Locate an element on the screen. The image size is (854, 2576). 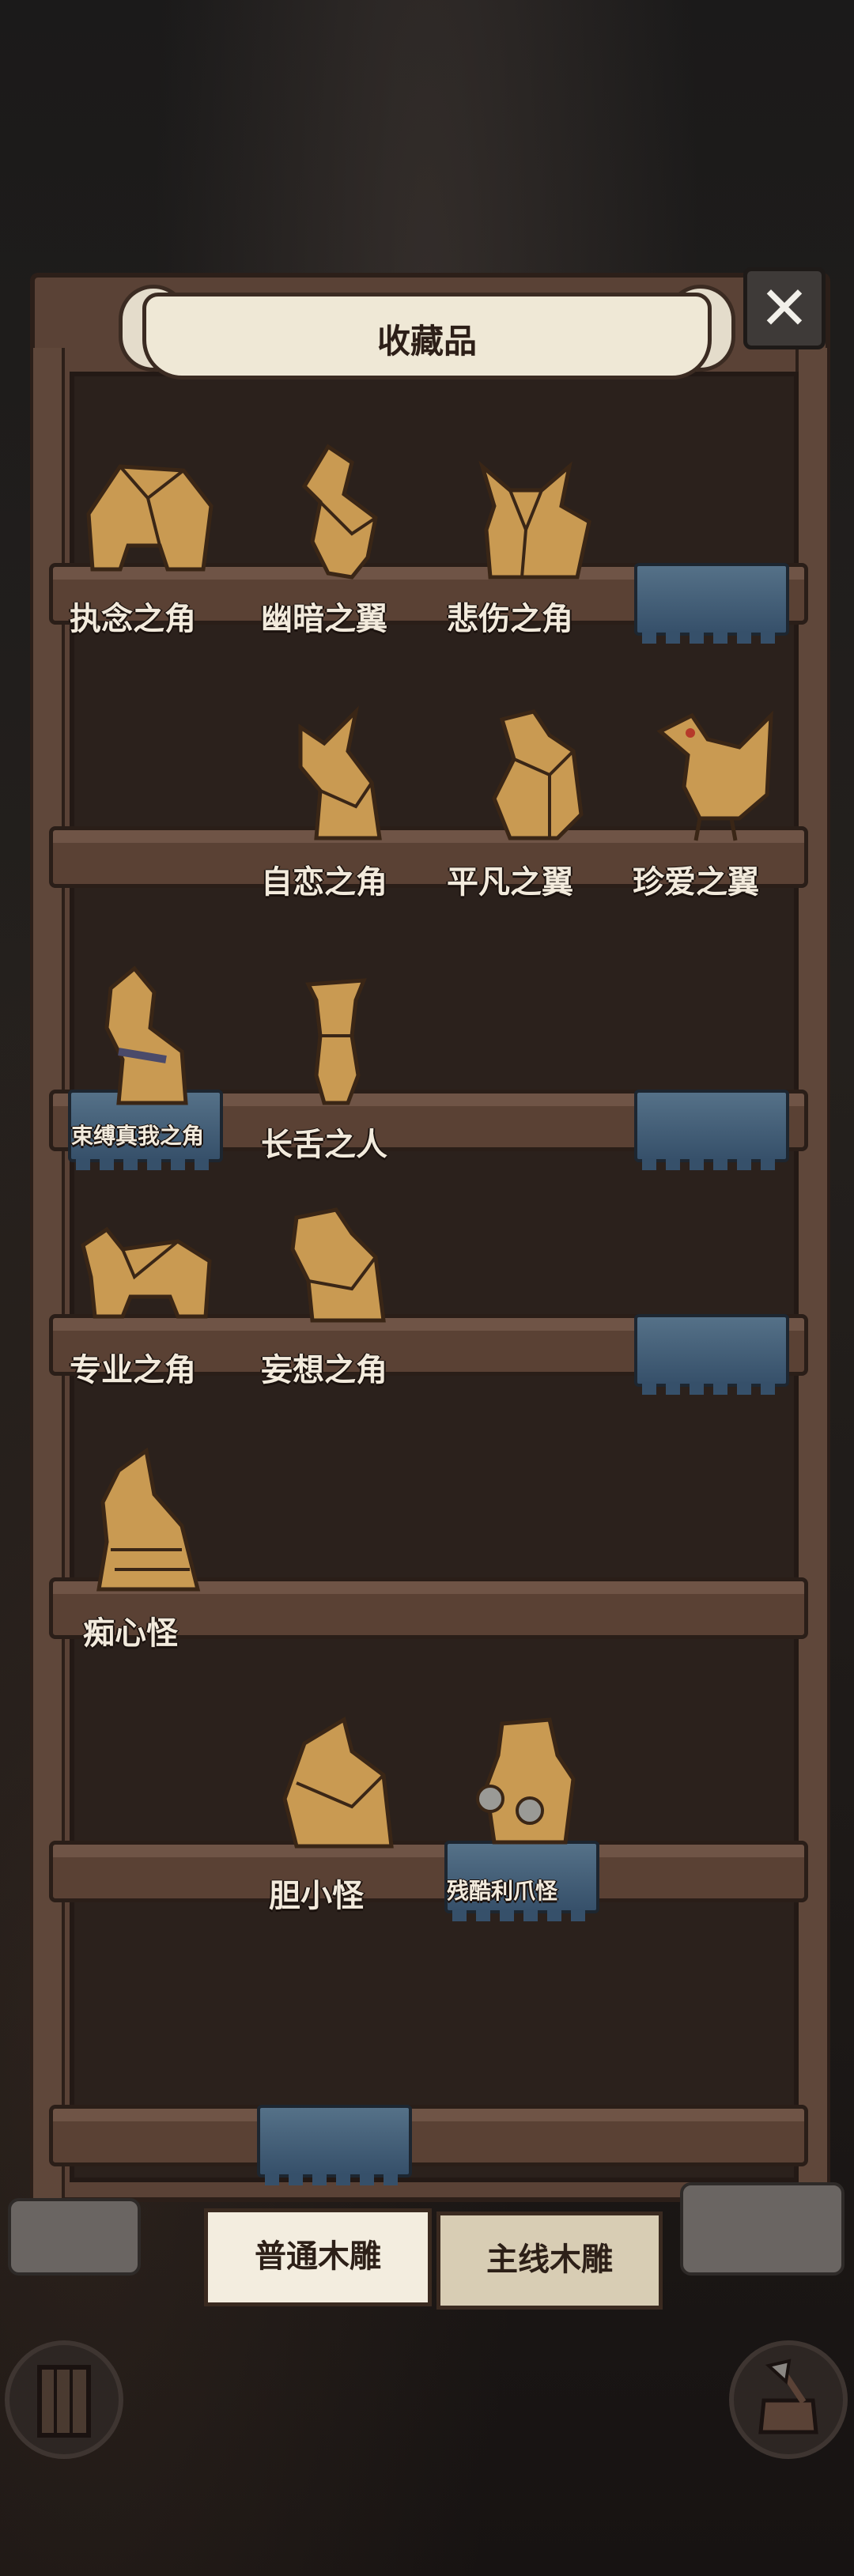
shelf-1-label-1: 执念之角 is located at coordinates (133, 618).